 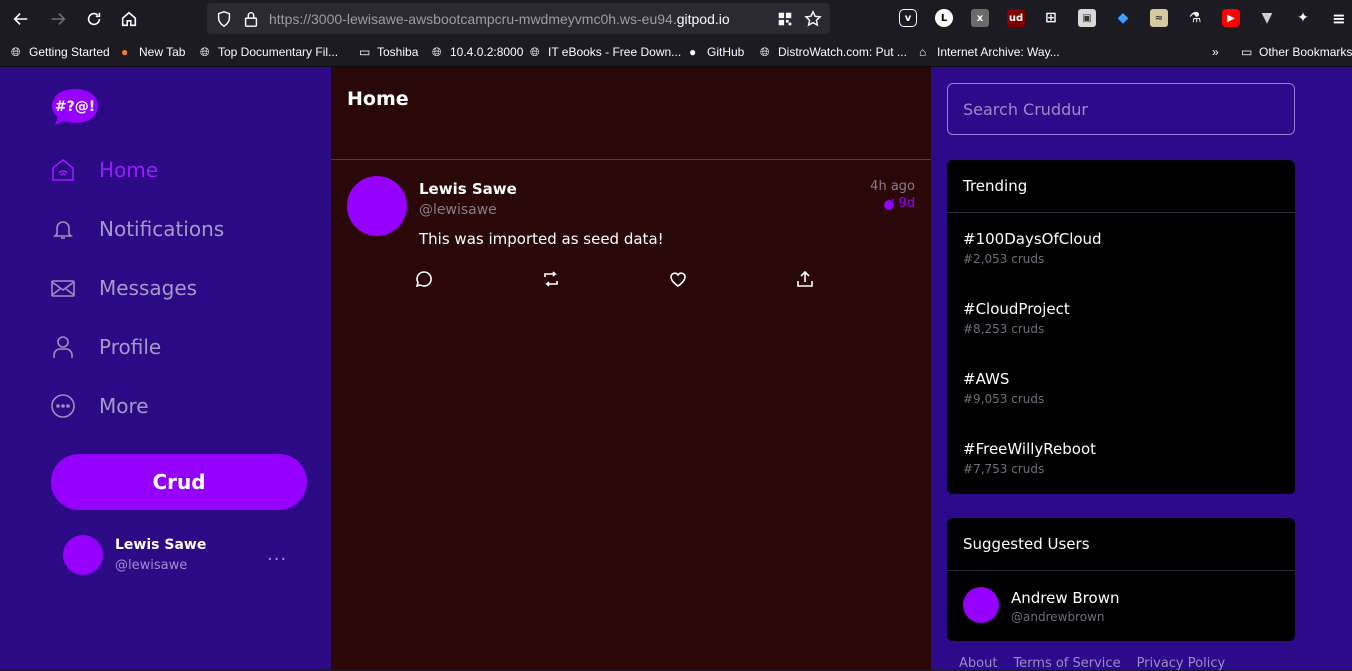 What do you see at coordinates (100, 406) in the screenshot?
I see `nav-more: More` at bounding box center [100, 406].